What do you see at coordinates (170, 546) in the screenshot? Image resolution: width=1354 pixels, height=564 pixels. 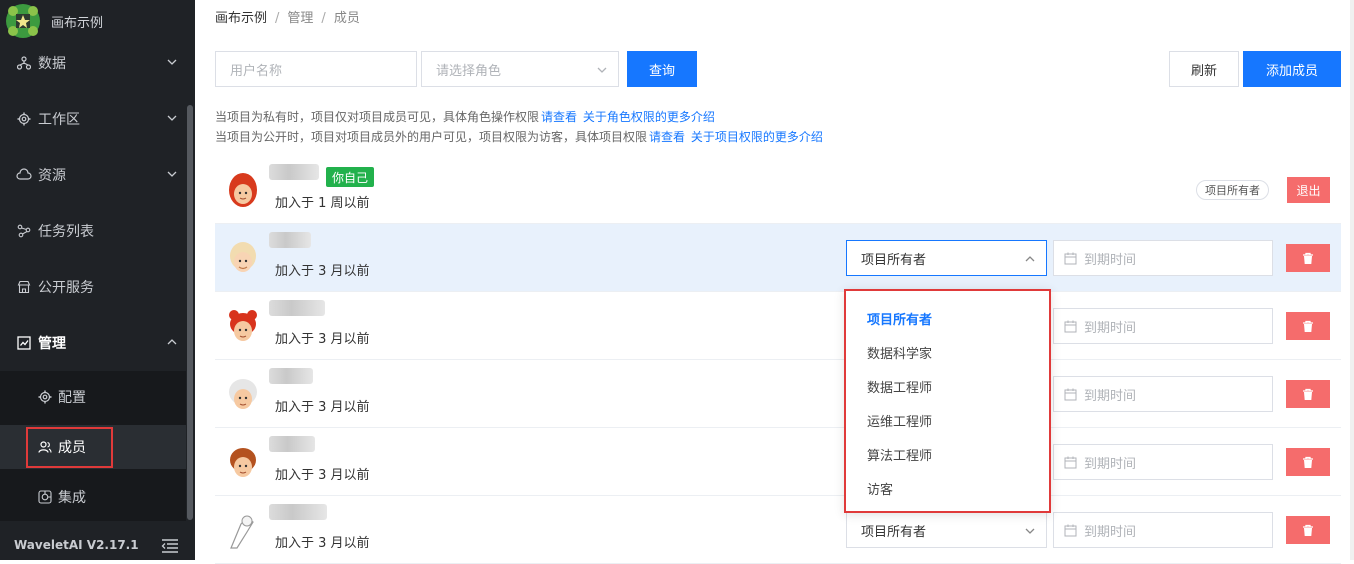 I see `collapse-menu-icon` at bounding box center [170, 546].